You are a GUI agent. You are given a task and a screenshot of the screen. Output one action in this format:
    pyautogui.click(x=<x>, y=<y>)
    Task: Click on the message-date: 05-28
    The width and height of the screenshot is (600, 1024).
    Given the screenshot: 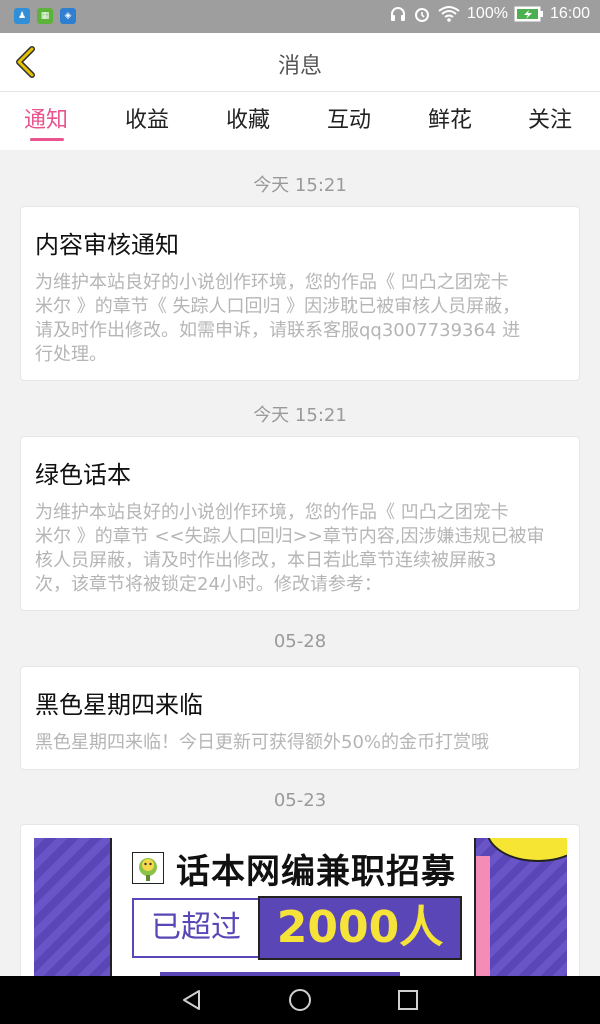 What is the action you would take?
    pyautogui.click(x=300, y=641)
    